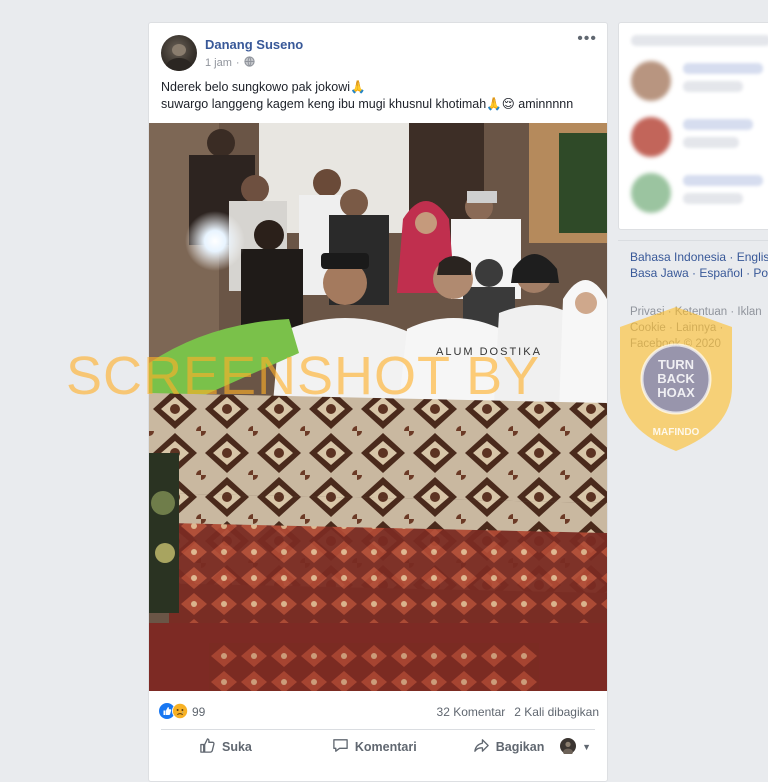 This screenshot has width=768, height=782. Describe the element at coordinates (481, 747) in the screenshot. I see `share-icon` at that location.